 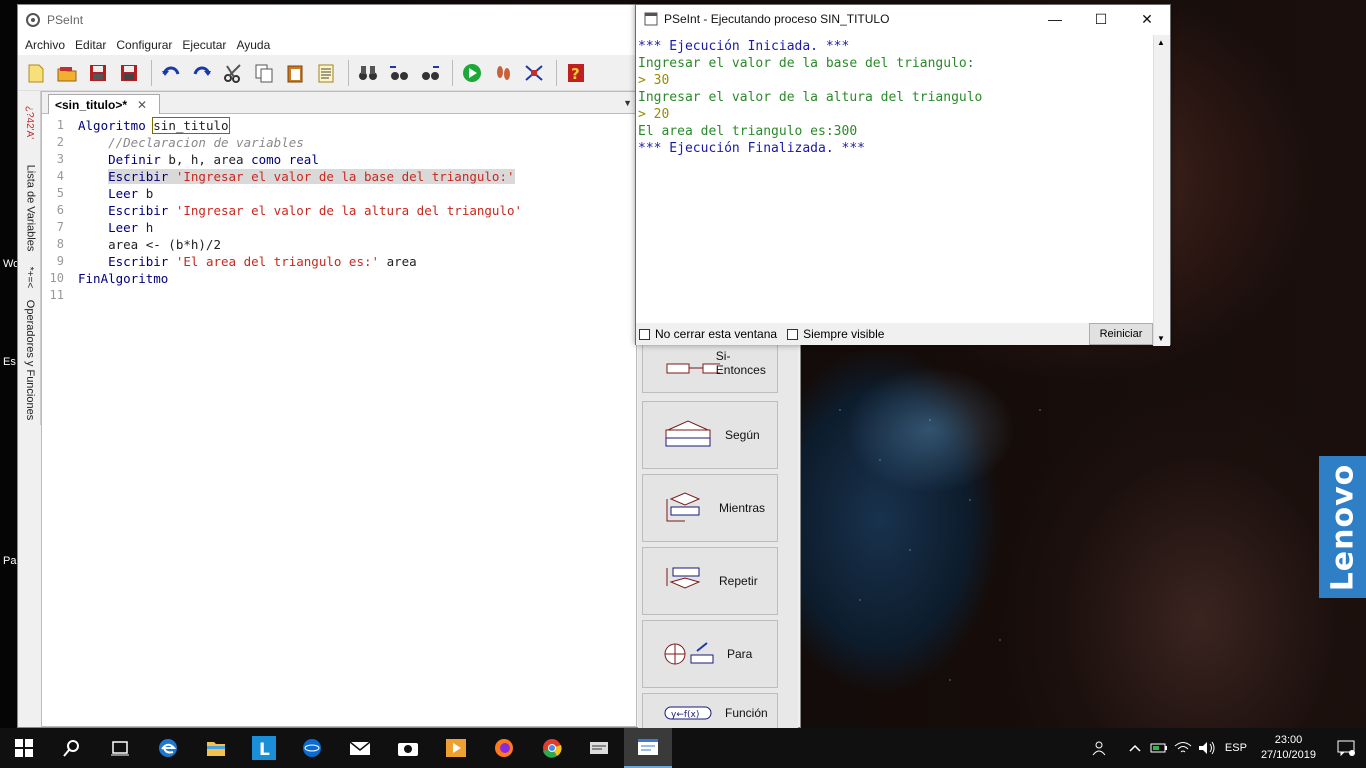 I want to click on taskbar-edge, so click(x=168, y=748).